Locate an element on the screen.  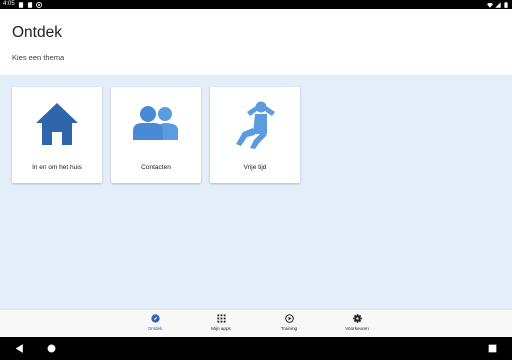
status-time: 4:05 is located at coordinates (9, 4).